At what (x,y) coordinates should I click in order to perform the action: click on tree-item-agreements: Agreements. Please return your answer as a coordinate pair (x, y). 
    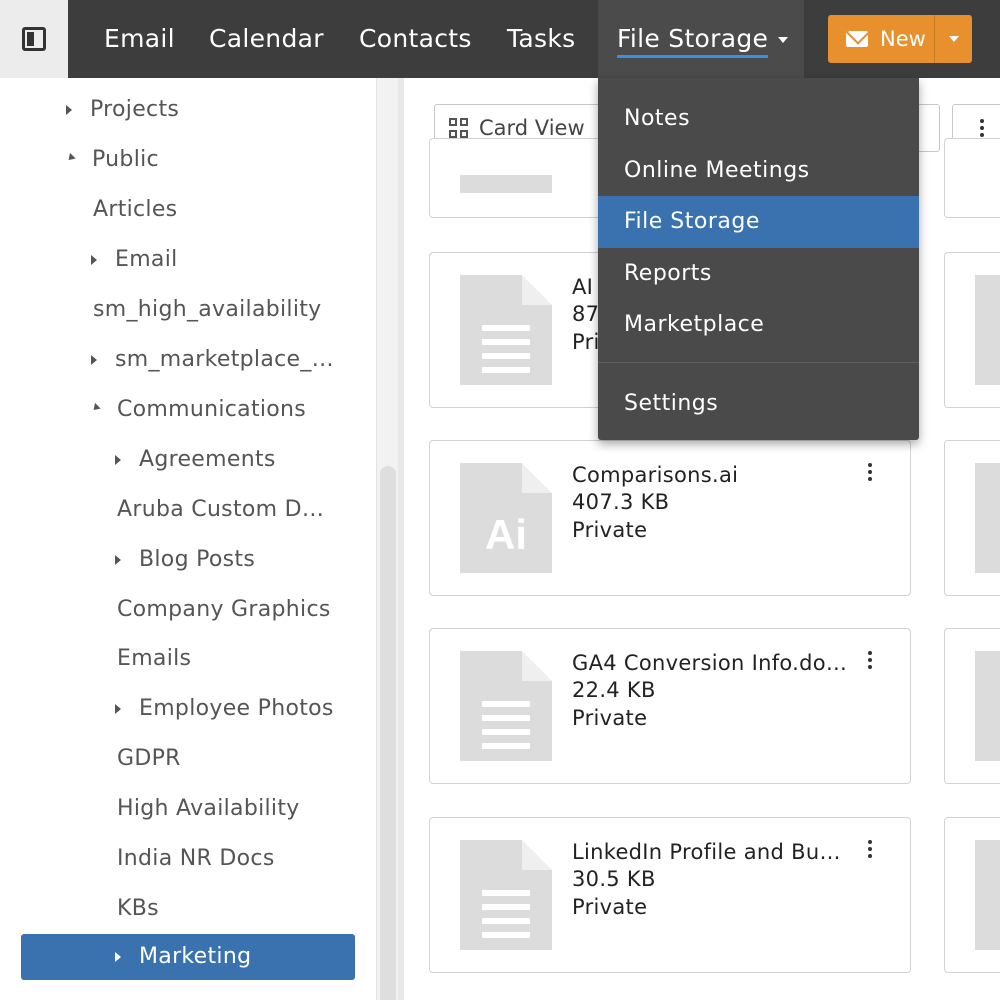
    Looking at the image, I should click on (195, 460).